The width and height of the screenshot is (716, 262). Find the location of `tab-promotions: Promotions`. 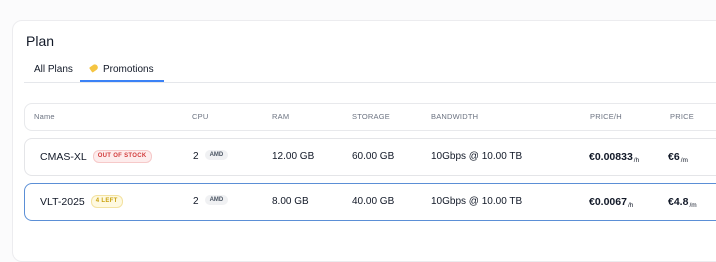

tab-promotions: Promotions is located at coordinates (122, 72).